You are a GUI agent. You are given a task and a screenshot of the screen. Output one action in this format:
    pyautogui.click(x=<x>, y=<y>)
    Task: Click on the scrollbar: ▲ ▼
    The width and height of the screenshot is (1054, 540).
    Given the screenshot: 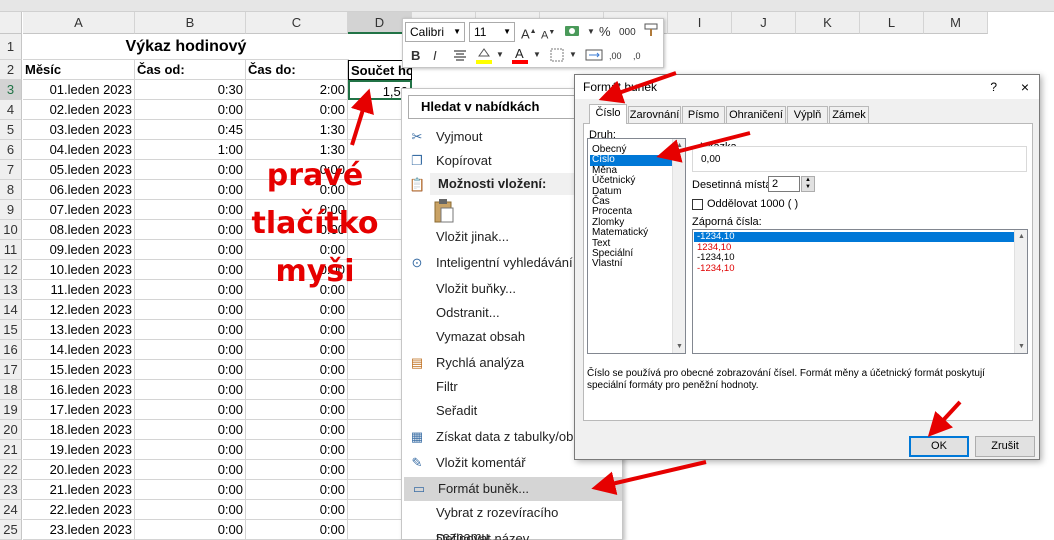 What is the action you would take?
    pyautogui.click(x=678, y=246)
    